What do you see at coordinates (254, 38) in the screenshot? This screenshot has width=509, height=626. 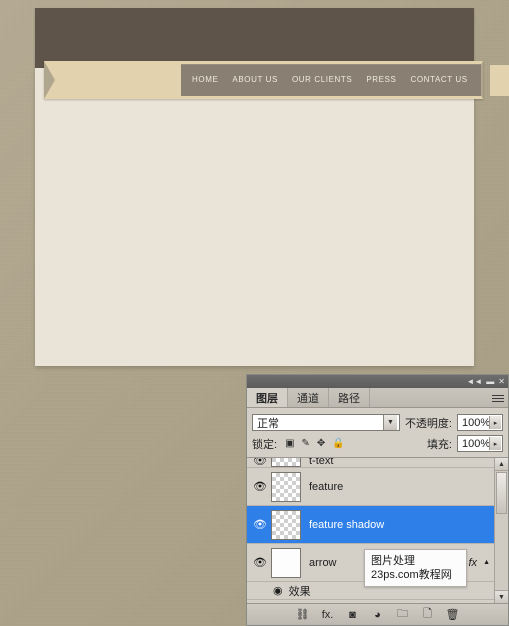 I see `mockup-header-band` at bounding box center [254, 38].